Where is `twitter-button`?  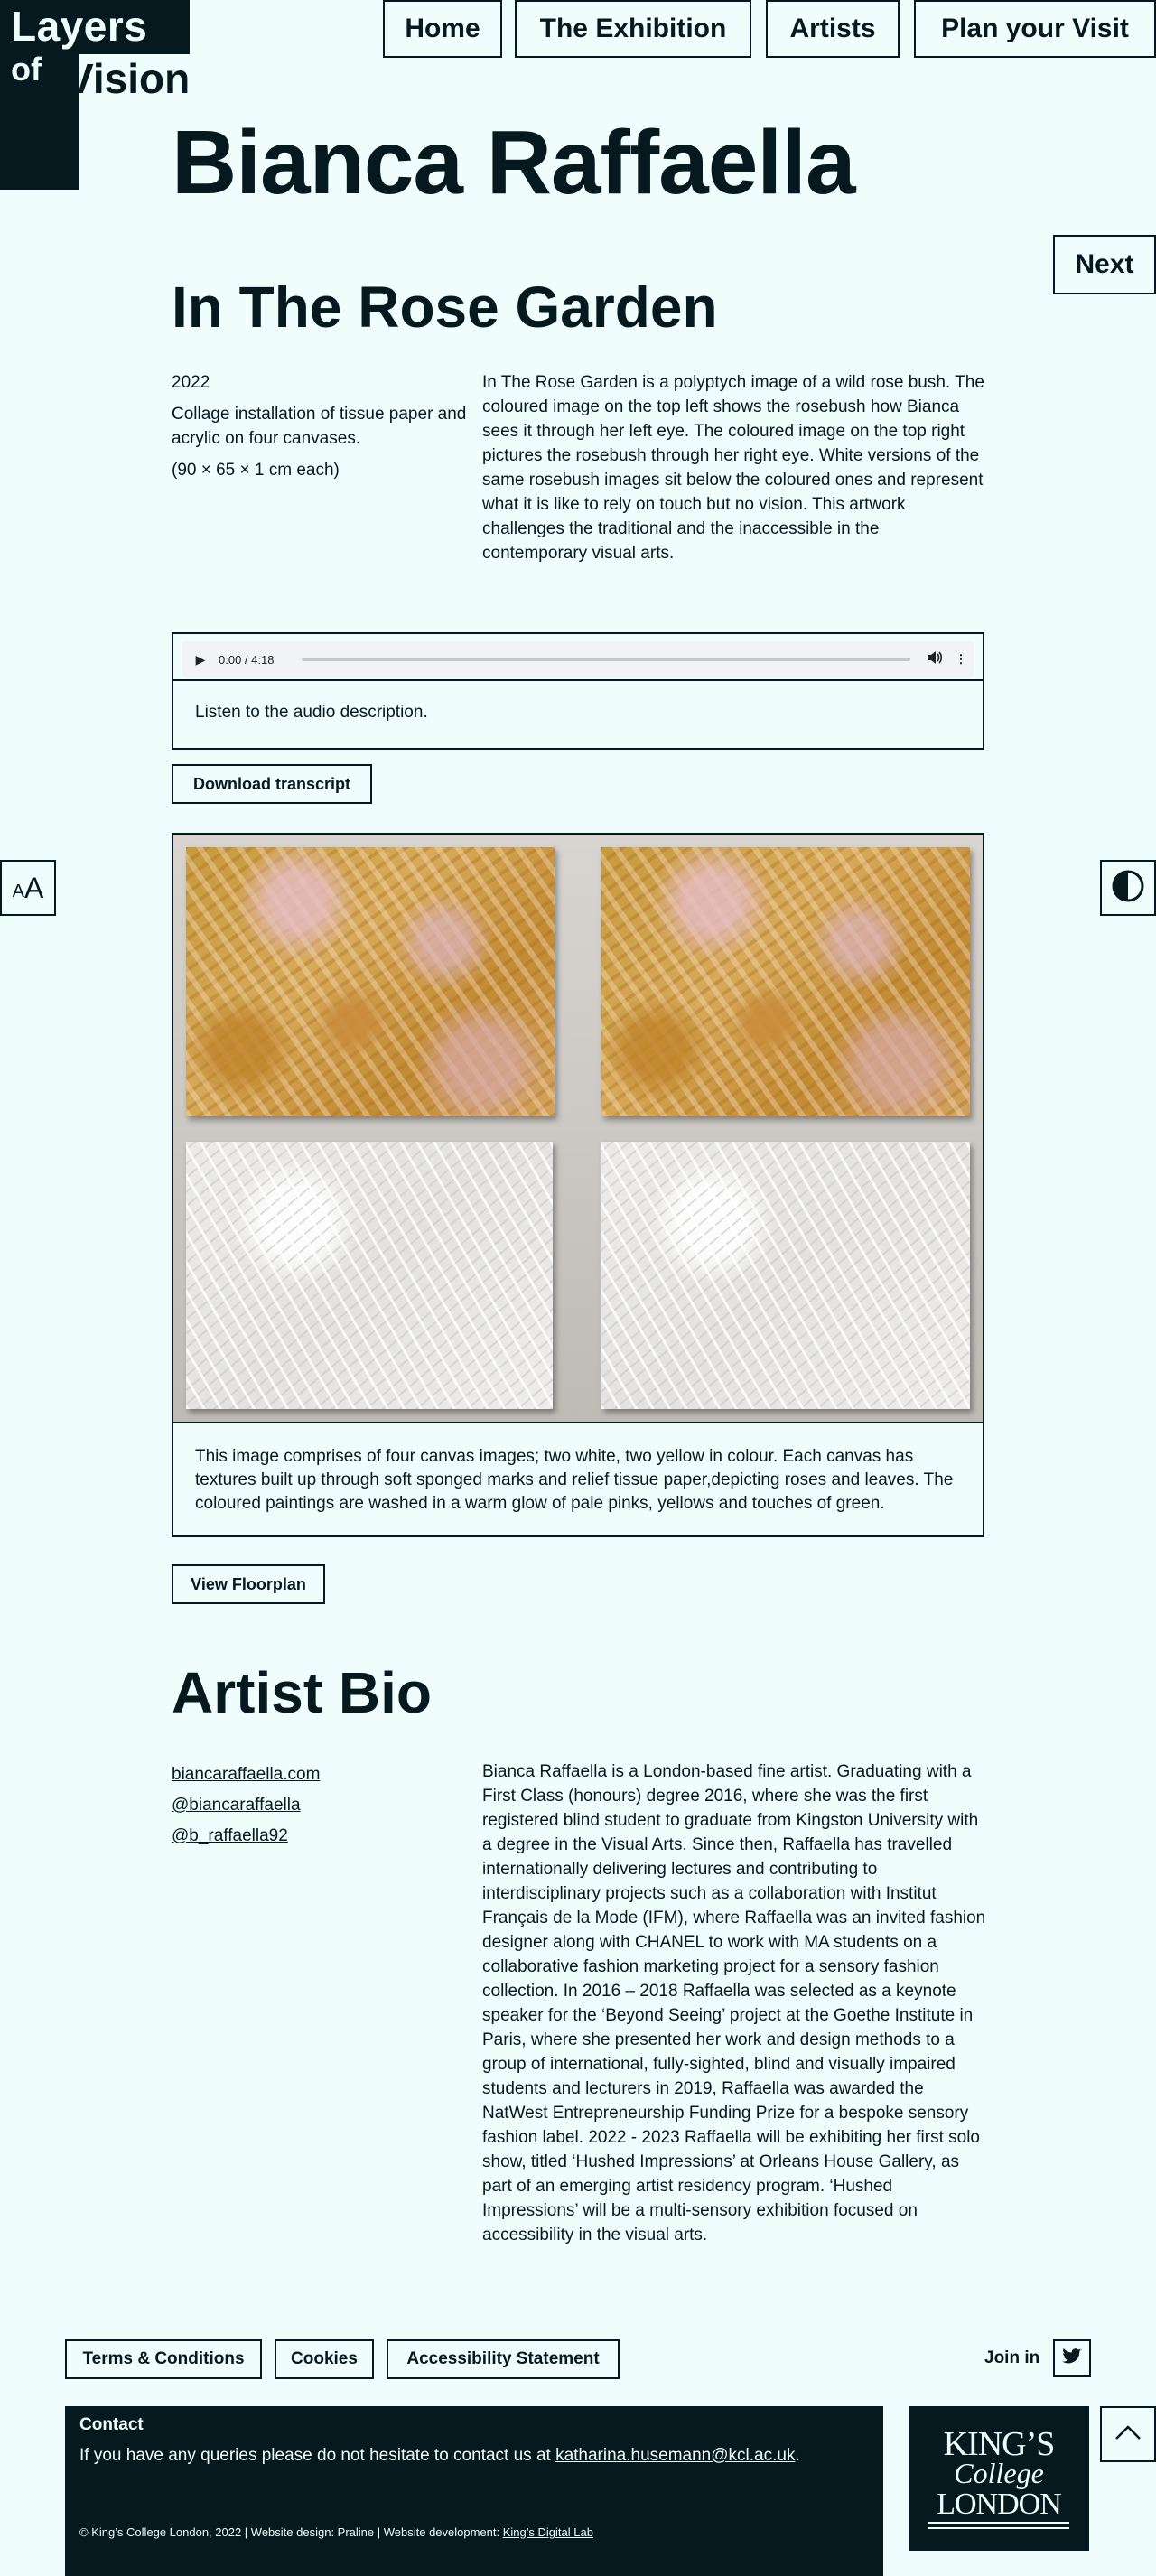
twitter-button is located at coordinates (1072, 2358).